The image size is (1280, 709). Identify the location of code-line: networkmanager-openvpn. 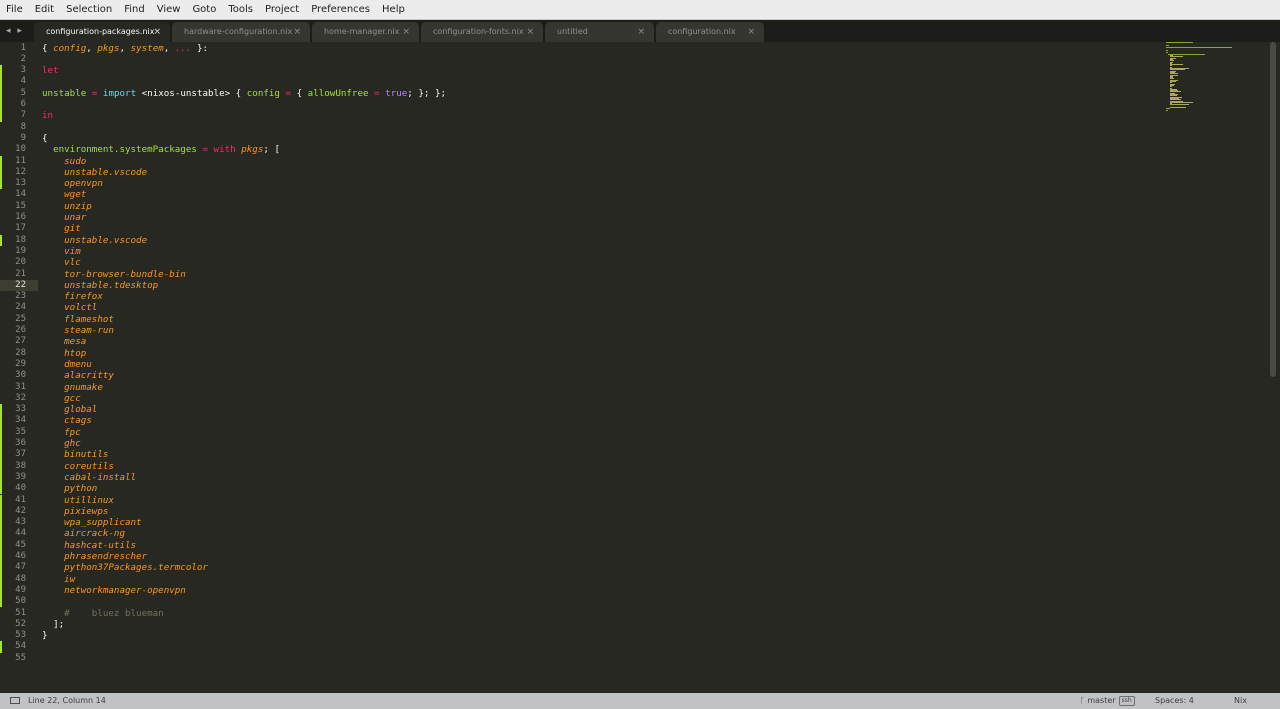
(114, 590).